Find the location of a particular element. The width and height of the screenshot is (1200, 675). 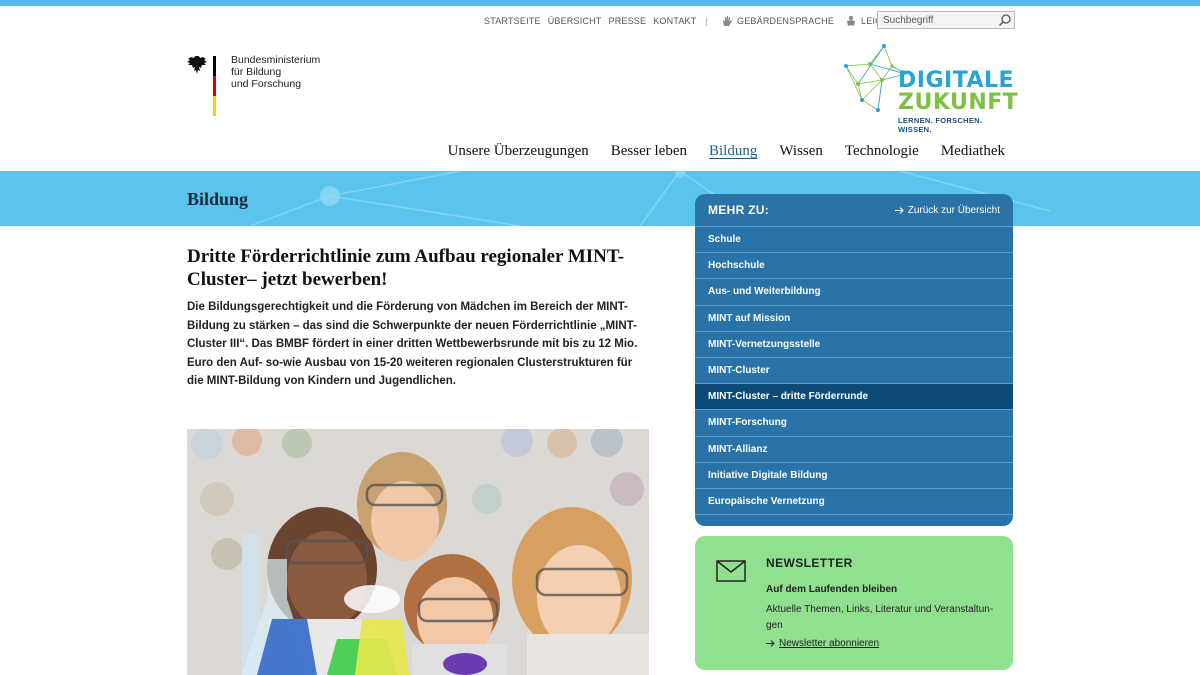

sidebar-item-schule: Schule is located at coordinates (854, 240).